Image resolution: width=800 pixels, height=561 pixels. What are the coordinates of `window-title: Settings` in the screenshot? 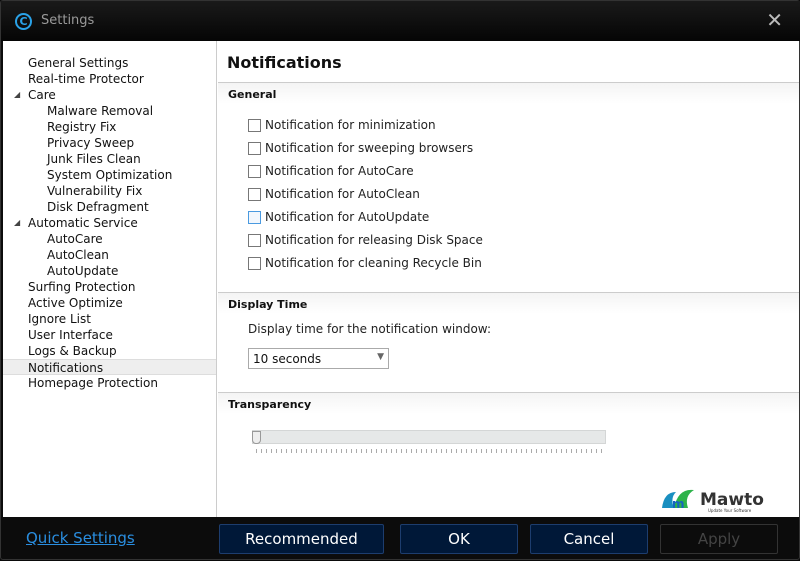 It's located at (68, 20).